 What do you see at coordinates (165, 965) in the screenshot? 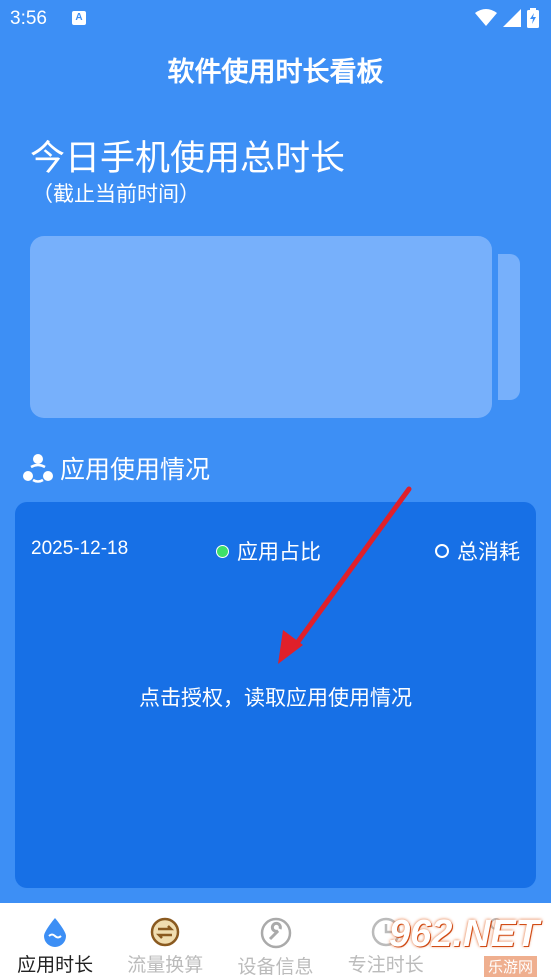
I see `nav-traffic-convert-label: 流量换算` at bounding box center [165, 965].